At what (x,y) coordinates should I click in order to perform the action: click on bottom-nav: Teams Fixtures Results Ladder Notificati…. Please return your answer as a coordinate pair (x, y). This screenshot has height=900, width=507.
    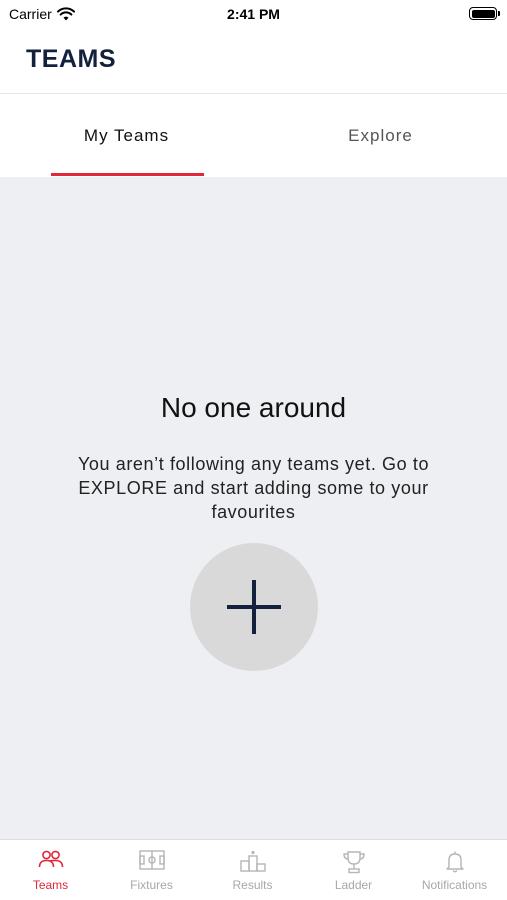
    Looking at the image, I should click on (253, 869).